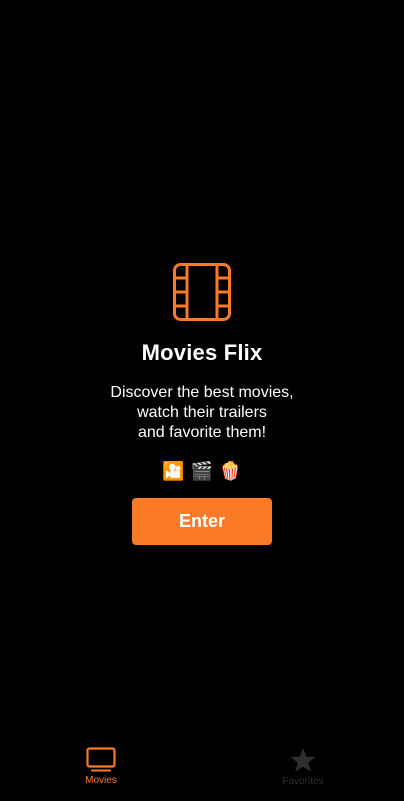 The image size is (404, 801). What do you see at coordinates (101, 759) in the screenshot?
I see `tv-icon` at bounding box center [101, 759].